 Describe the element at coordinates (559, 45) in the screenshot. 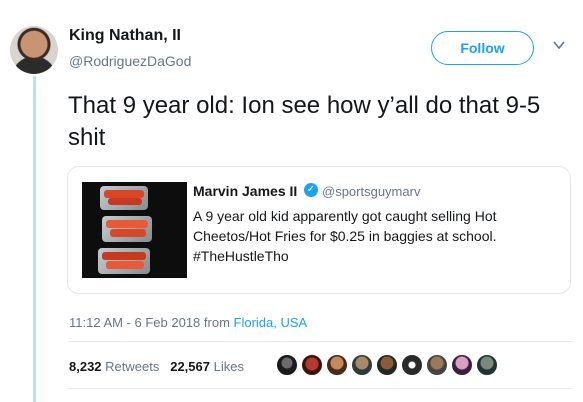

I see `chevron-down-icon` at that location.